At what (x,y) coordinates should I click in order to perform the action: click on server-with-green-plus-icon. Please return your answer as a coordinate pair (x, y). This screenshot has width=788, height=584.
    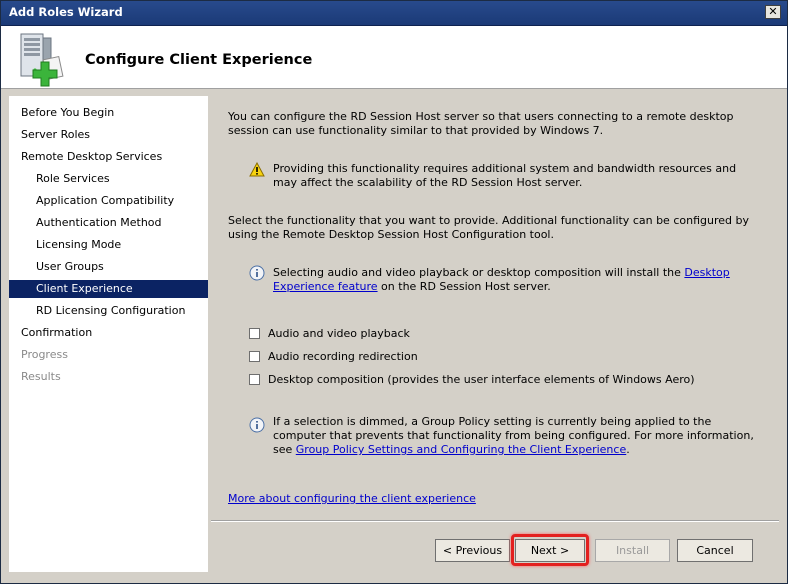
    Looking at the image, I should click on (42, 60).